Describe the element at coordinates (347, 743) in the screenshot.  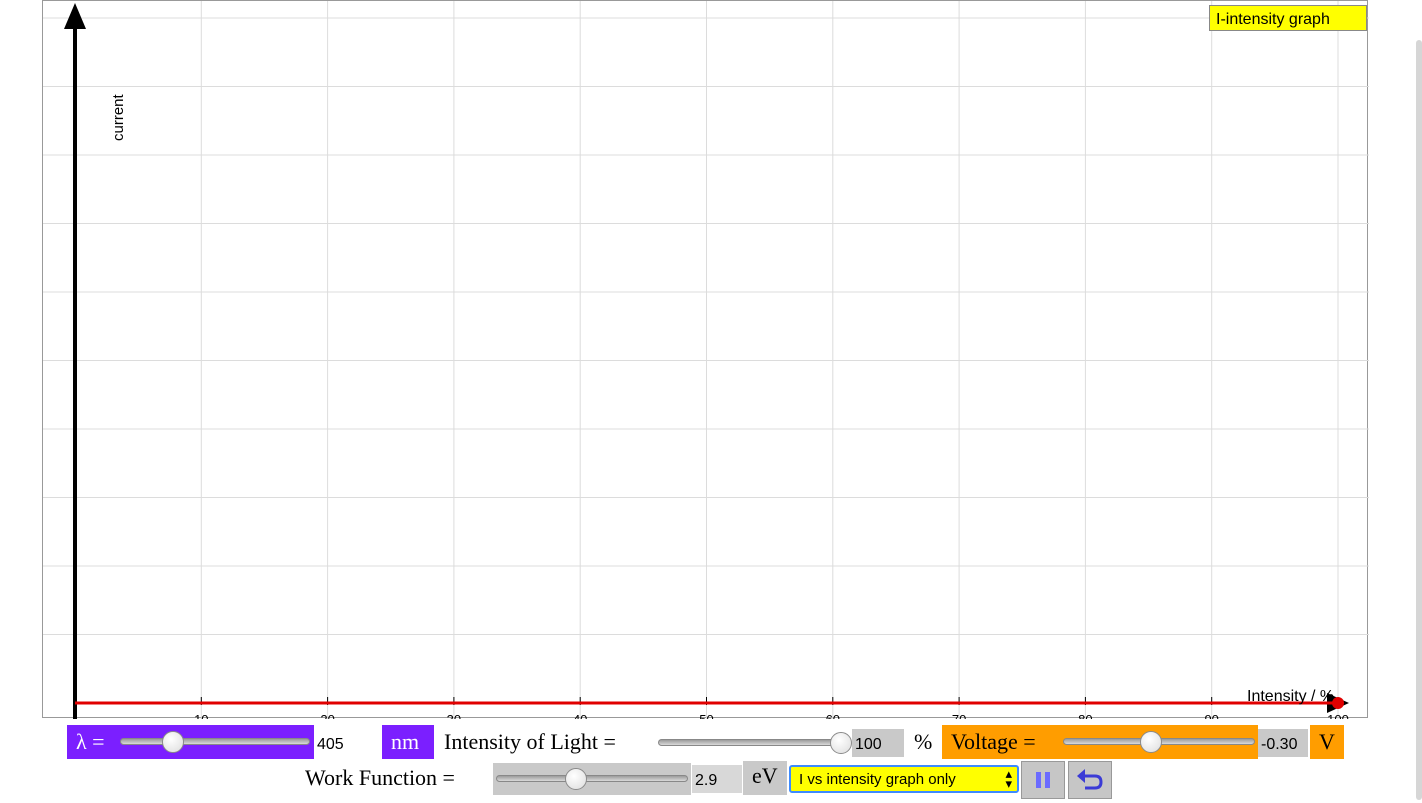
I see `wavelength-value: 405` at that location.